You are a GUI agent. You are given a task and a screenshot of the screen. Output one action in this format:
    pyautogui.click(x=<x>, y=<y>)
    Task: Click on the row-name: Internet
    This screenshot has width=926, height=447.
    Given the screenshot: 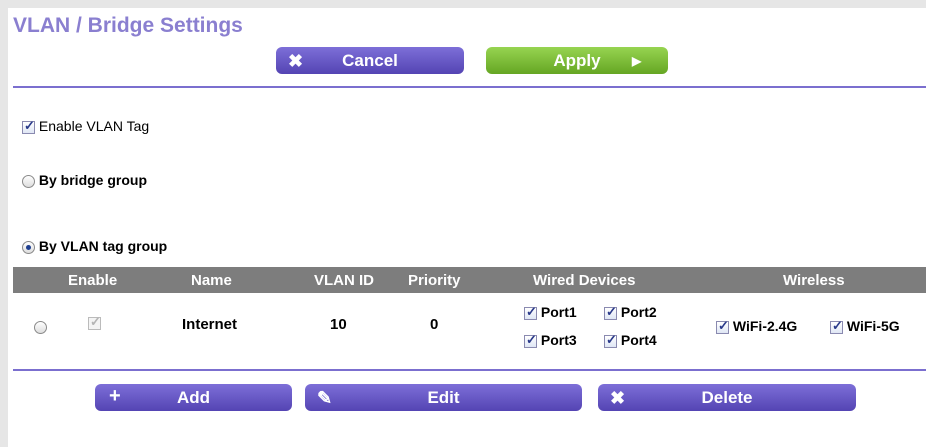 What is the action you would take?
    pyautogui.click(x=210, y=324)
    